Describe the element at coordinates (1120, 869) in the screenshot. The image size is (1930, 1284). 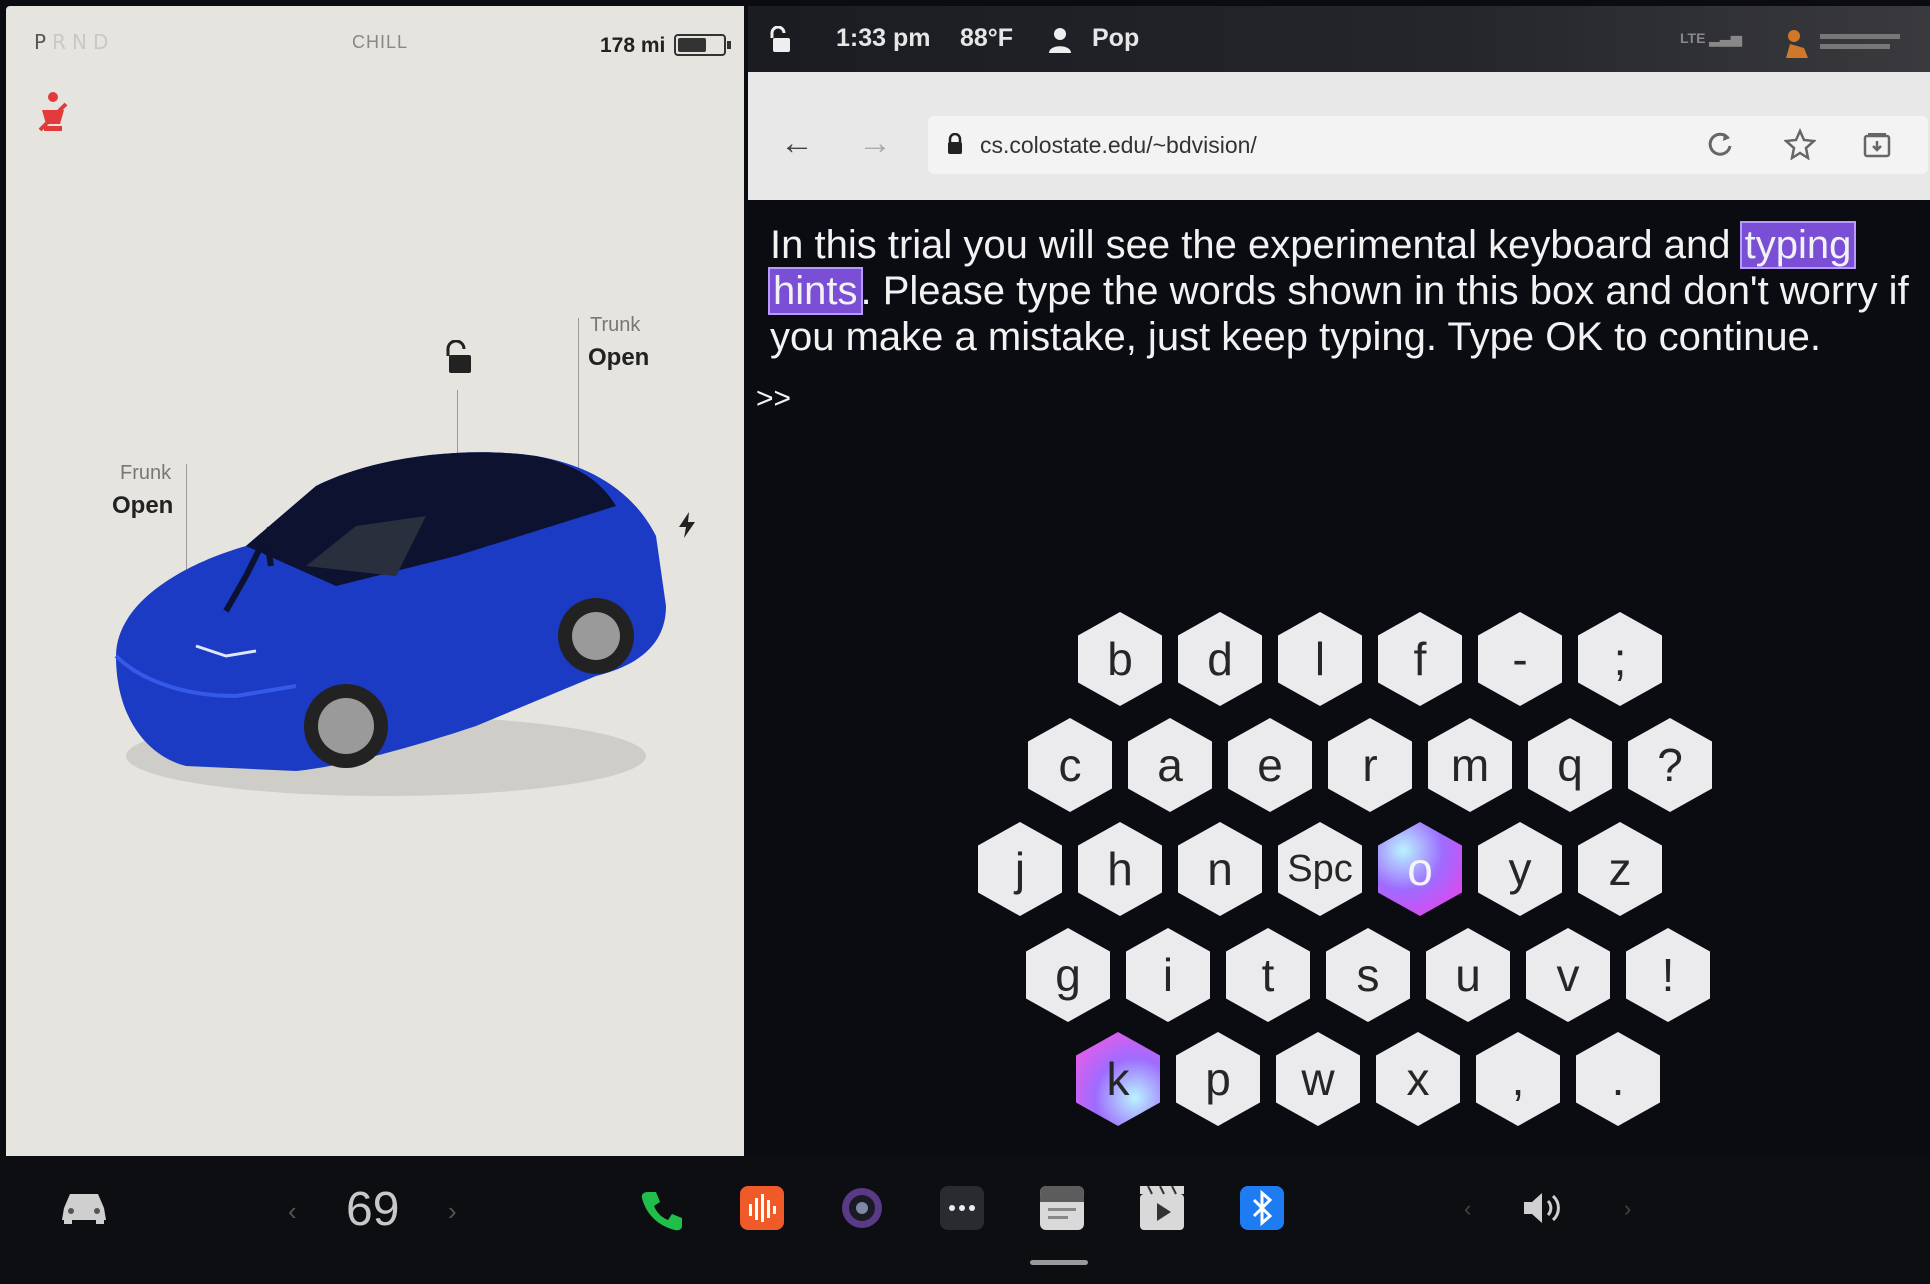
I see `key-h: h` at that location.